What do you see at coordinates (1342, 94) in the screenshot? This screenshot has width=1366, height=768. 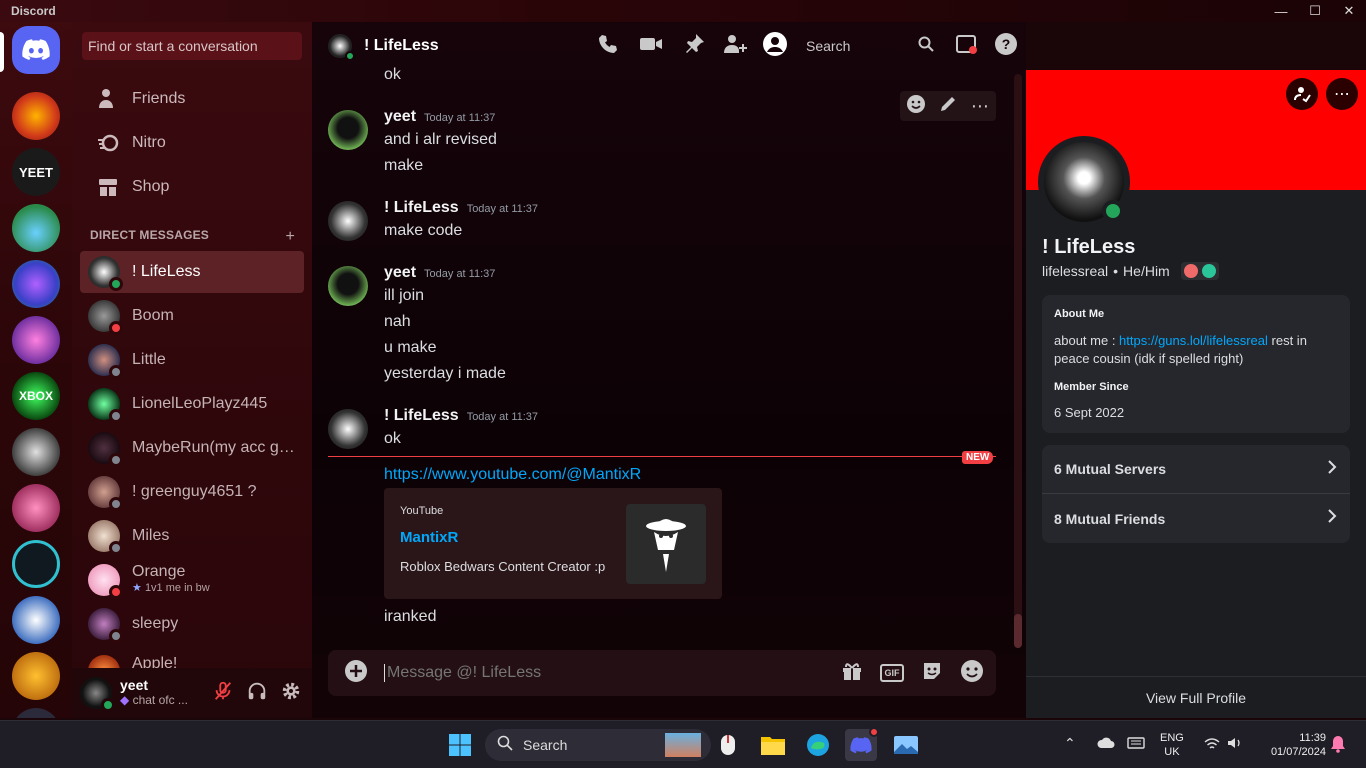 I see `more-options-icon: ⋯` at bounding box center [1342, 94].